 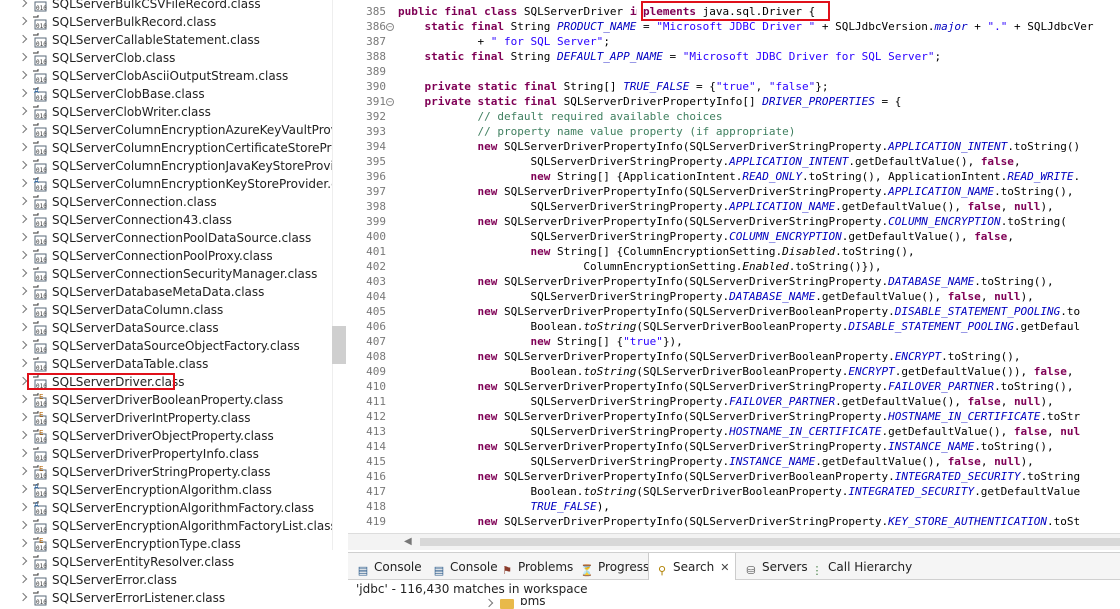 I want to click on scroll-left-arrow-icon: ◀, so click(x=408, y=541).